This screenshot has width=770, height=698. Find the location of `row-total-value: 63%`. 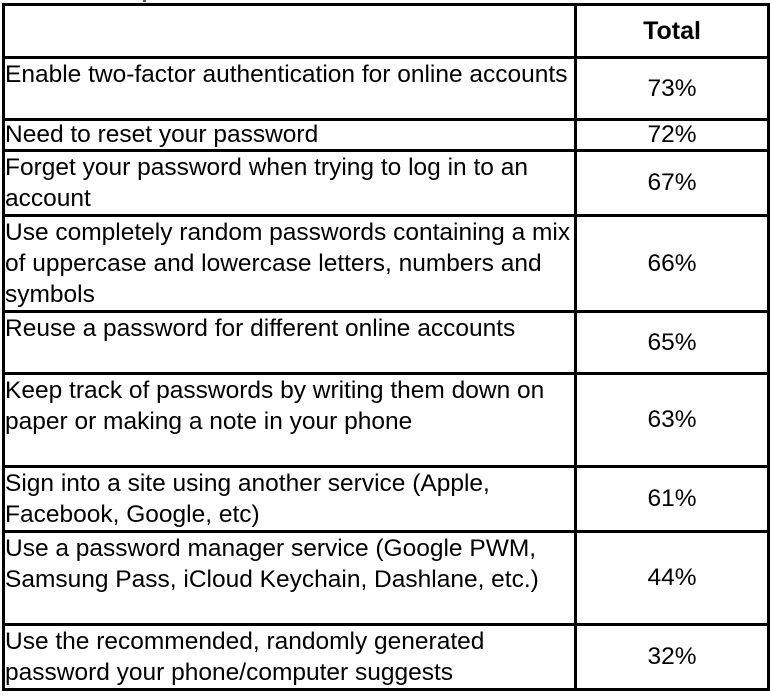

row-total-value: 63% is located at coordinates (672, 420).